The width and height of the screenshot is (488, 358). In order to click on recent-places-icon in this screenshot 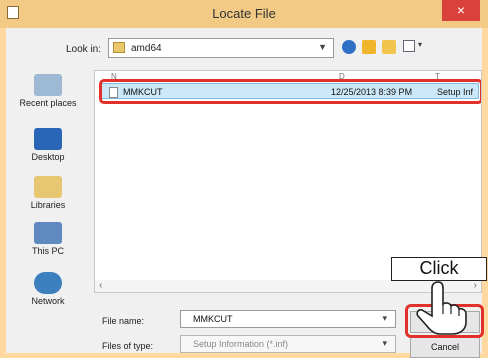, I will do `click(48, 85)`.